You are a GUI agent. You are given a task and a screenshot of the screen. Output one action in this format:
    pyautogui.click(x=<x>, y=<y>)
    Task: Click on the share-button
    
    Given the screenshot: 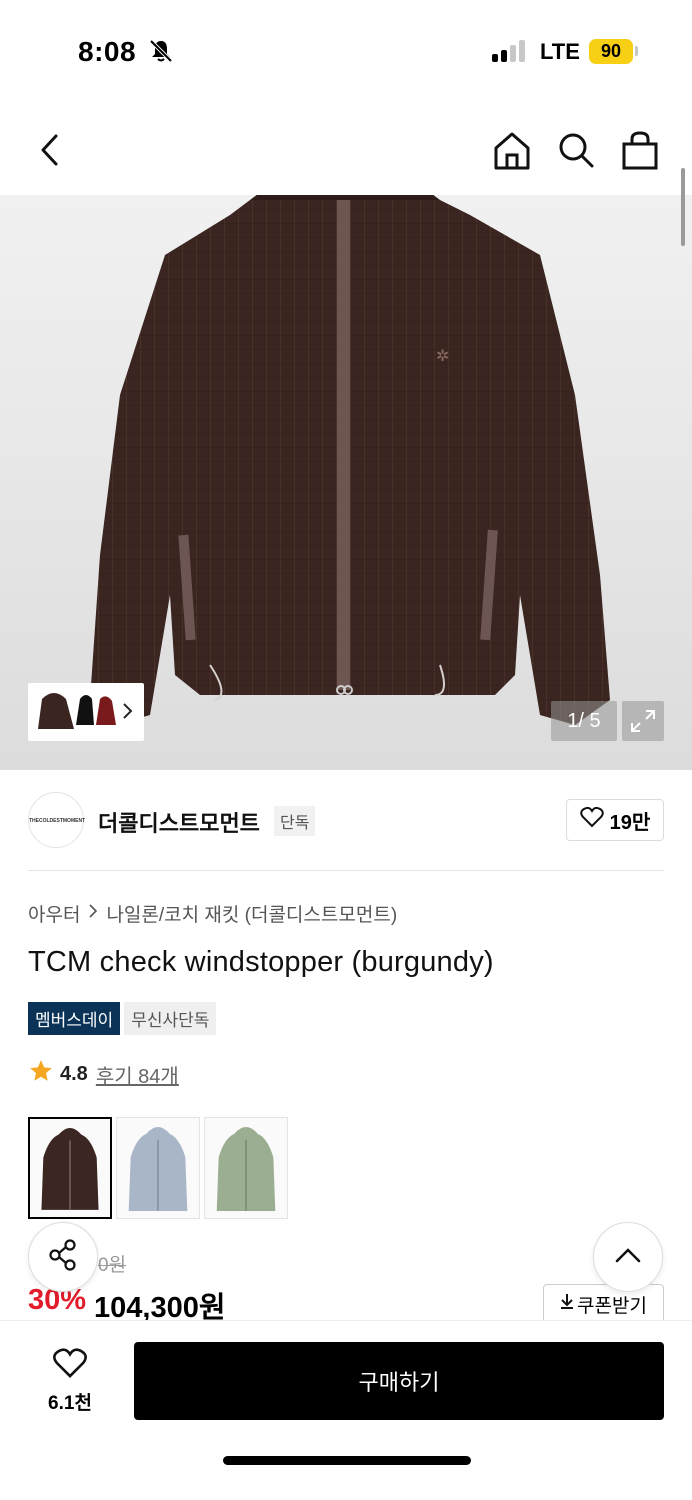 What is the action you would take?
    pyautogui.click(x=63, y=1257)
    